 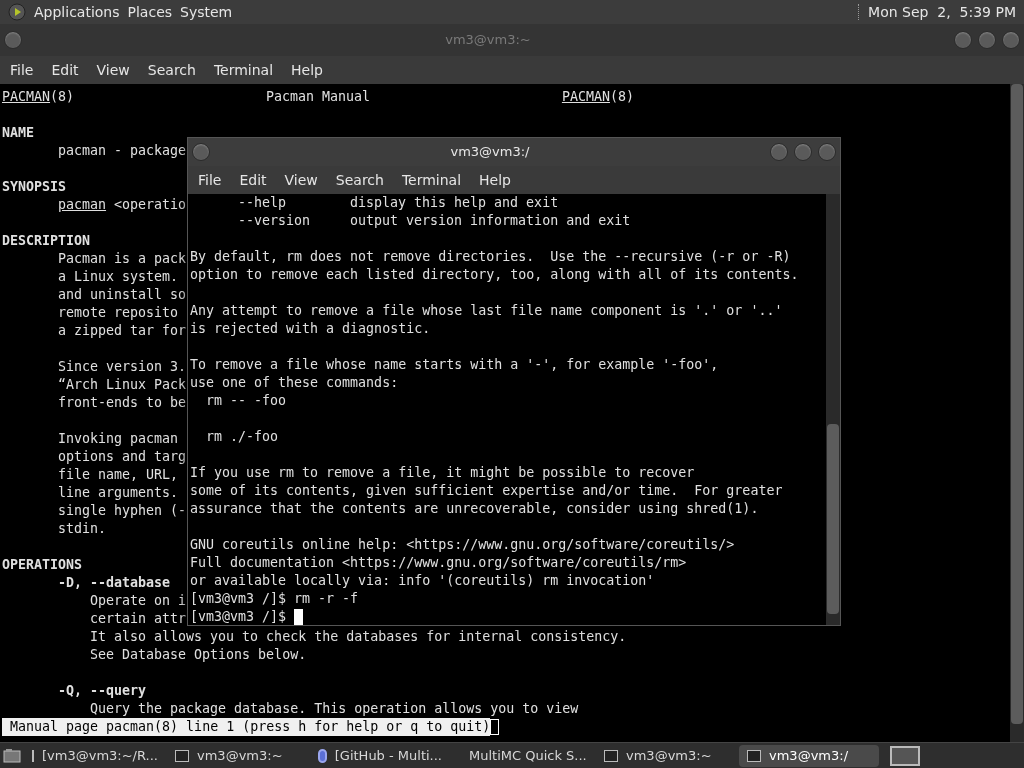 What do you see at coordinates (198, 655) in the screenshot?
I see `terminal-text: See Database Options below.` at bounding box center [198, 655].